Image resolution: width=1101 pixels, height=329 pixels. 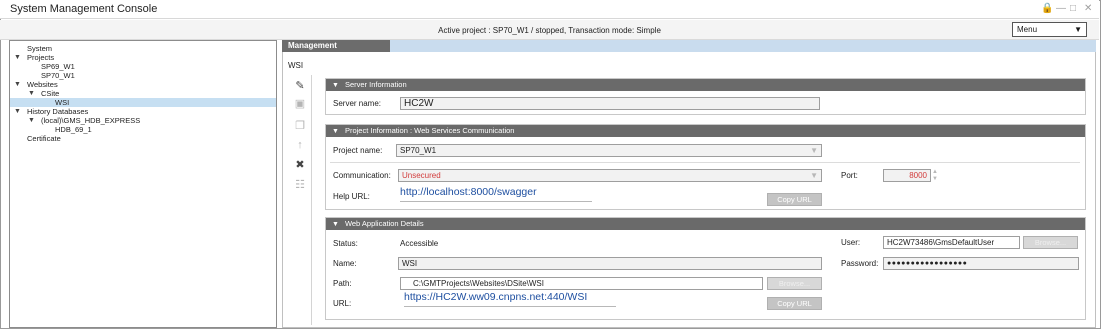 I want to click on port-label: Port:, so click(x=849, y=175).